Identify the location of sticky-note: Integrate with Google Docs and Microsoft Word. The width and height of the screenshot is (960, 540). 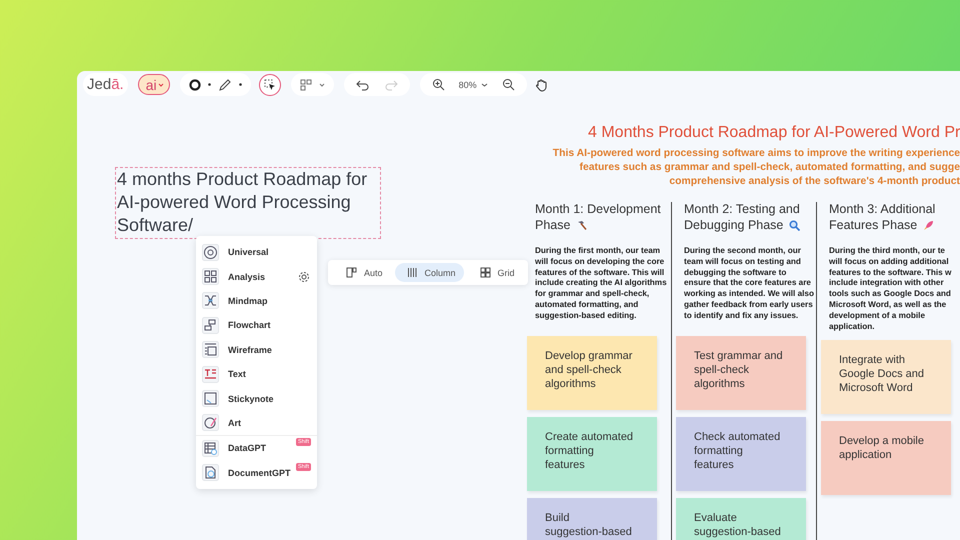
(886, 377).